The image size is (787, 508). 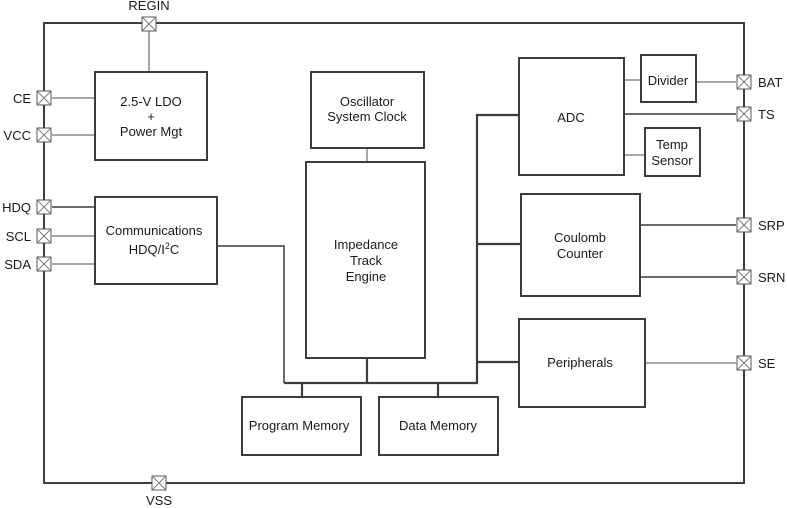 What do you see at coordinates (17, 264) in the screenshot?
I see `pin-label-sda: SDA` at bounding box center [17, 264].